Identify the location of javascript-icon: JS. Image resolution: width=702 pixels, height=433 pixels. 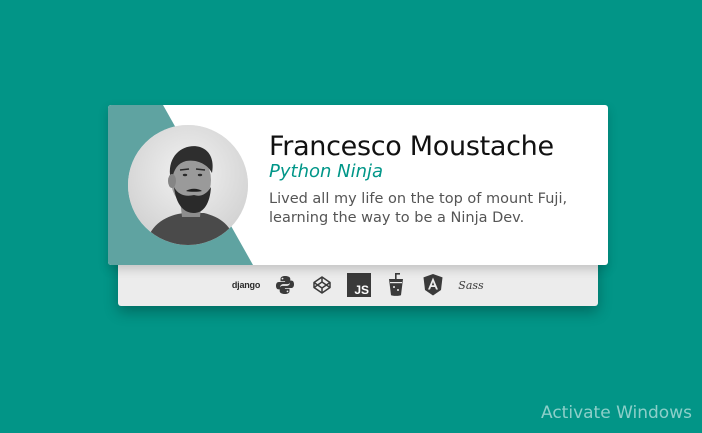
(359, 285).